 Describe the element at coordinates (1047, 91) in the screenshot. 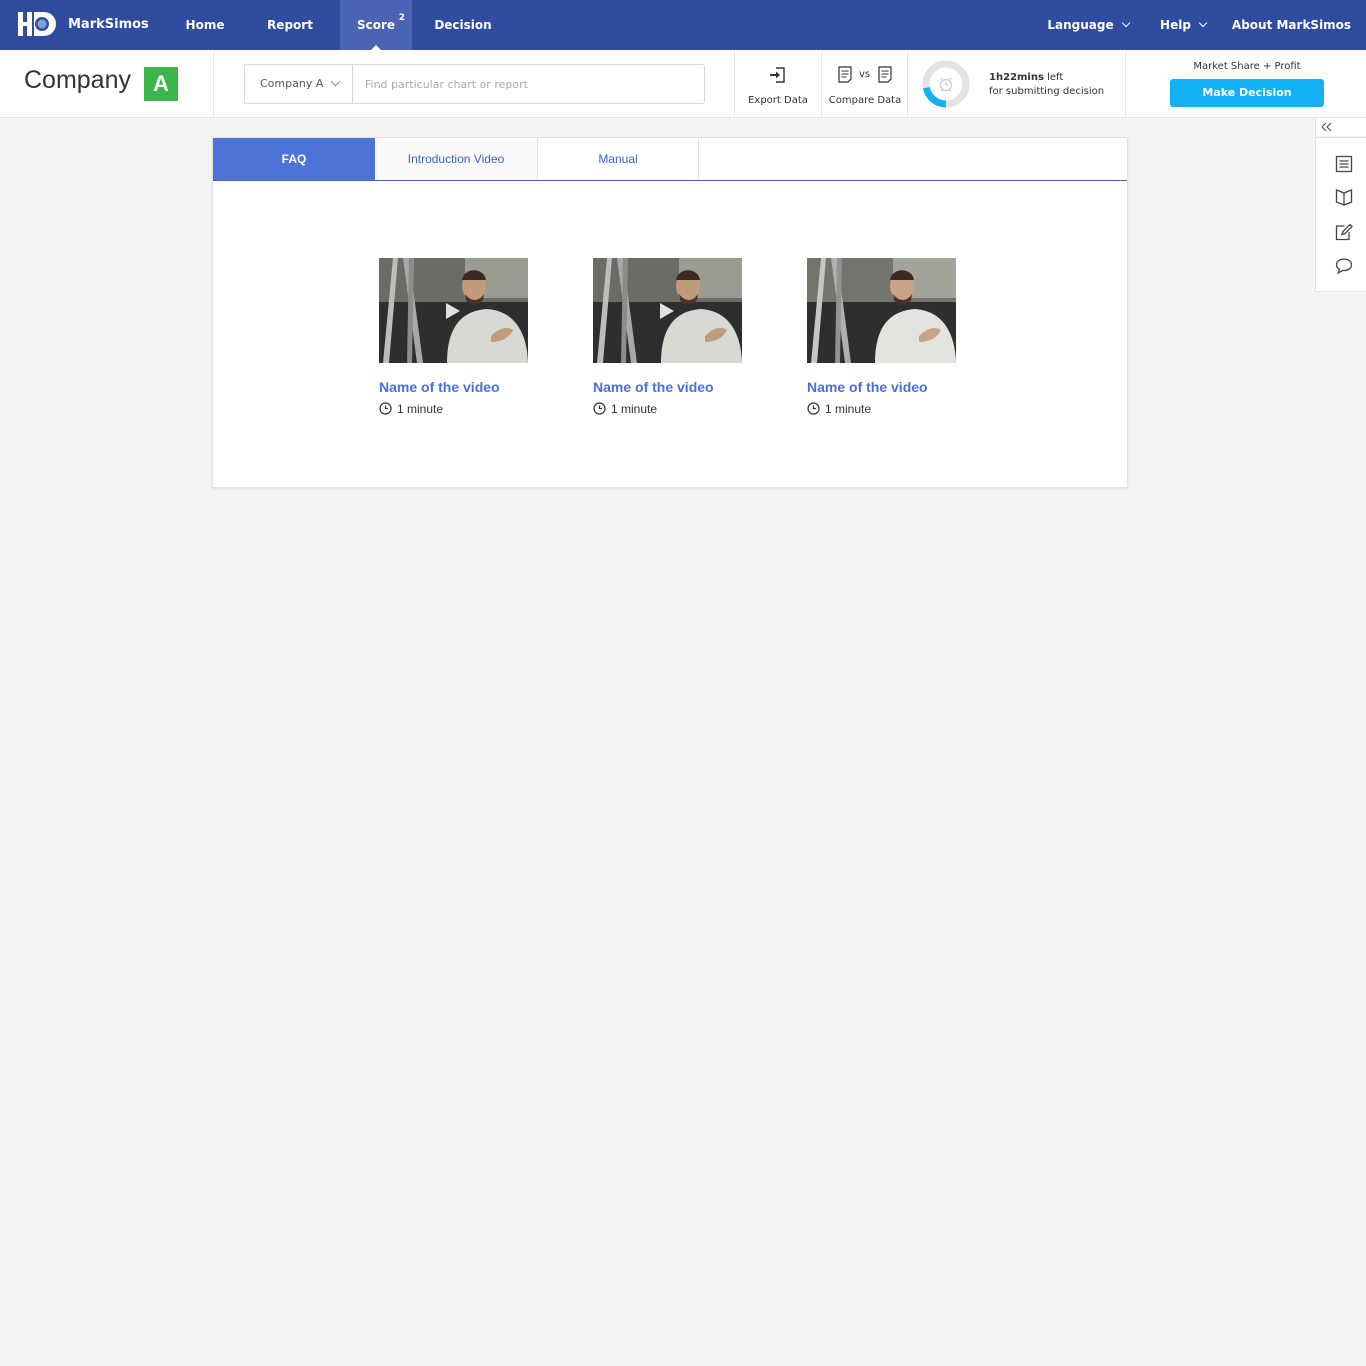

I see `time-caption: for submitting decision` at that location.